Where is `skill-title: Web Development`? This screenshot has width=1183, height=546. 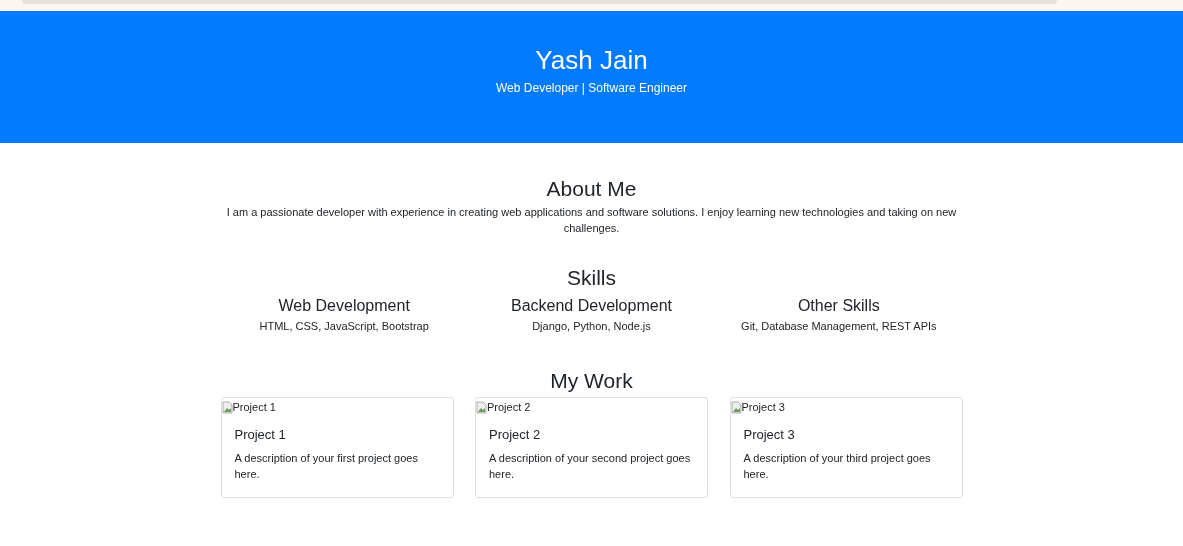 skill-title: Web Development is located at coordinates (344, 306).